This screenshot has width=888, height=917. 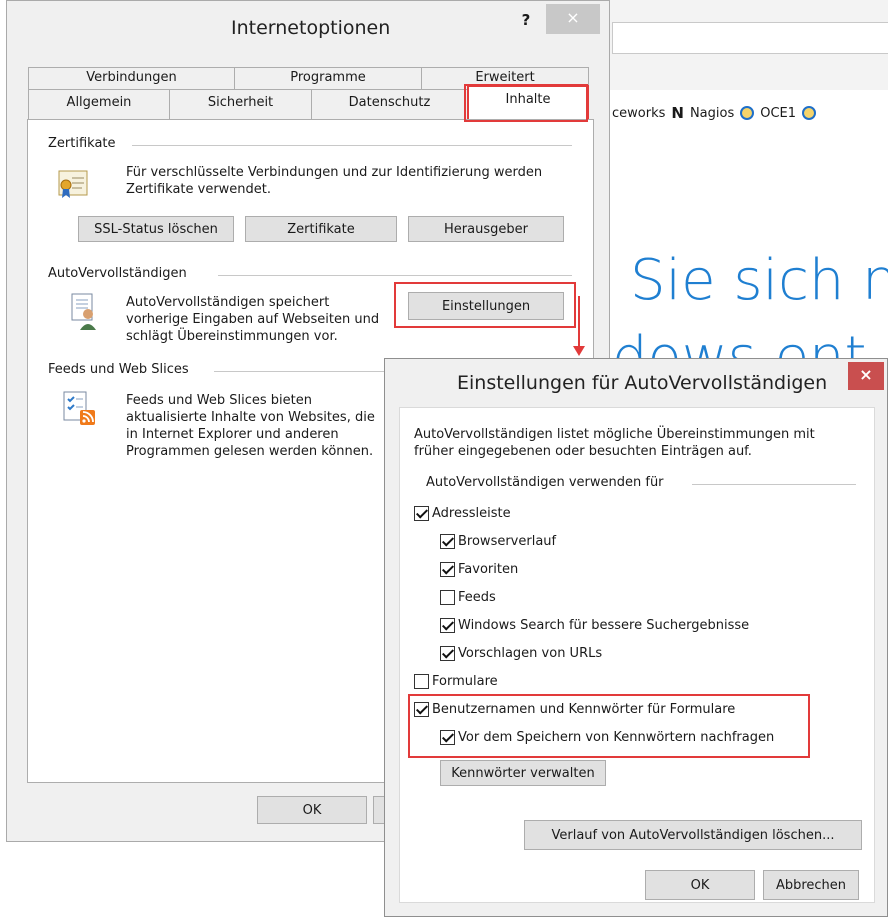 I want to click on dialog-titlebar: Internetoptionen ? ×, so click(x=308, y=29).